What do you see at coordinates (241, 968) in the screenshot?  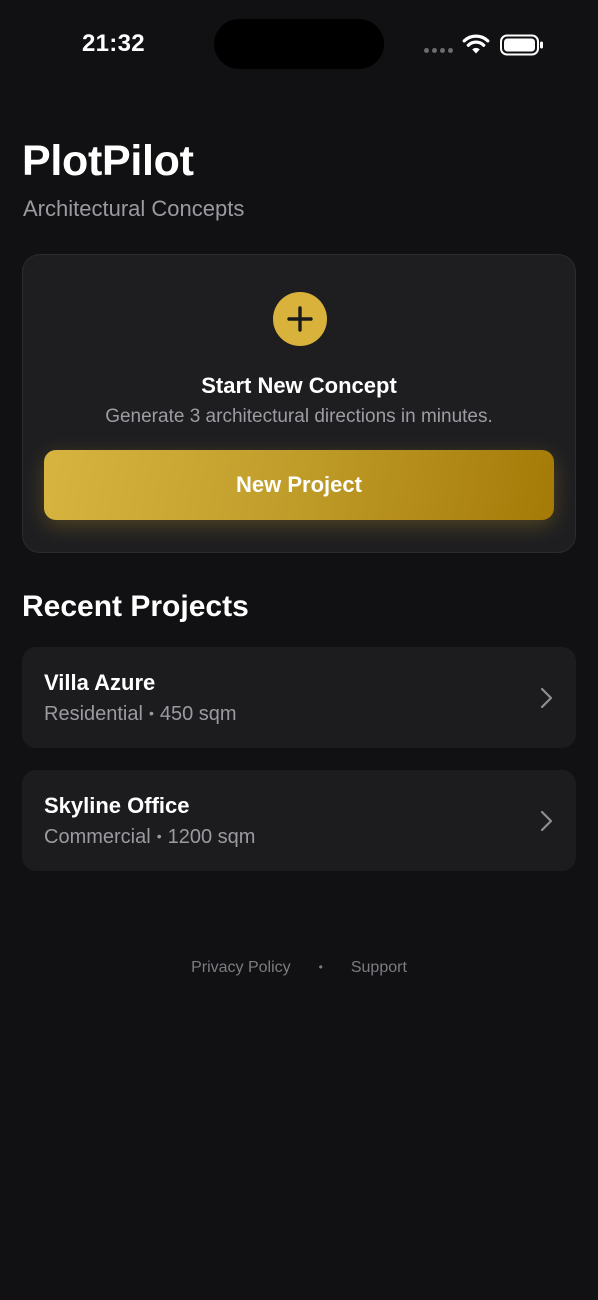 I see `privacy-policy-link: Privacy Policy` at bounding box center [241, 968].